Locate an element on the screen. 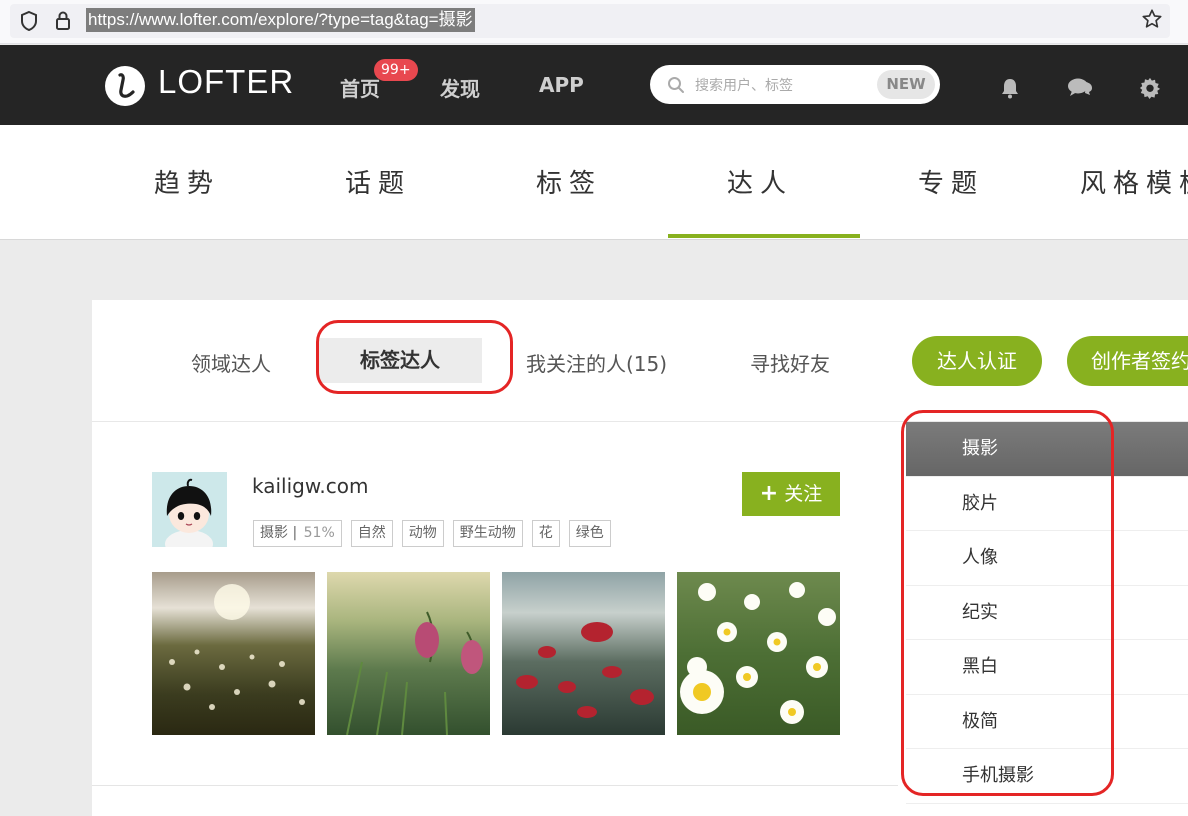  subnav-tab-topics: 话题 is located at coordinates (378, 181).